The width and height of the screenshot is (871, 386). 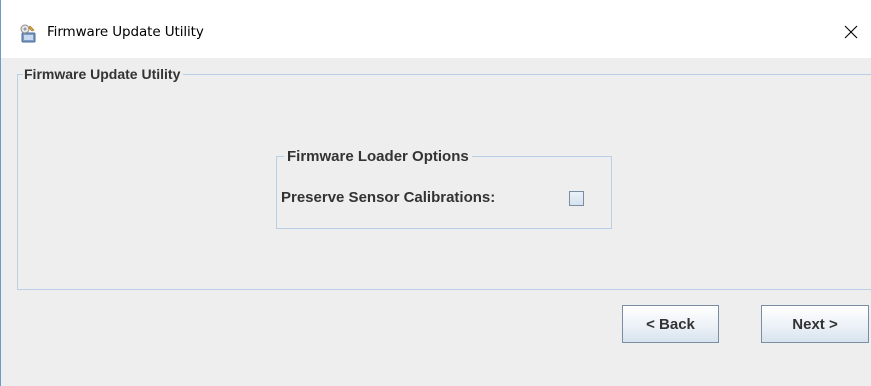 I want to click on close-icon, so click(x=851, y=32).